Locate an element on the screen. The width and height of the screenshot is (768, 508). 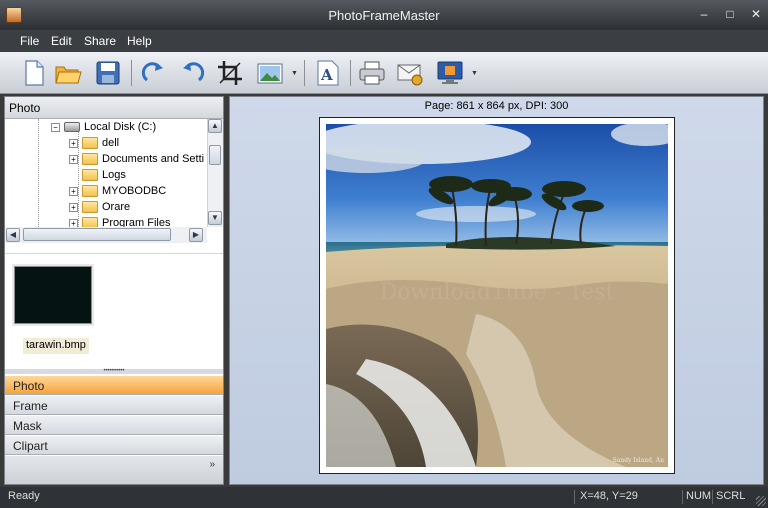
maximize-button: □ is located at coordinates (730, 14).